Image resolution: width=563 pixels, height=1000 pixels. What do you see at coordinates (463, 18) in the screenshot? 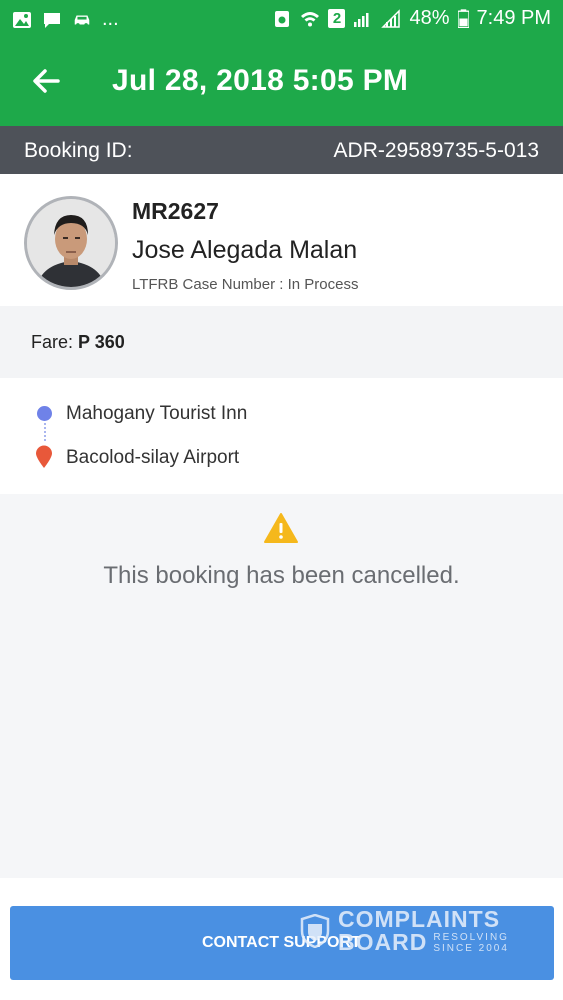
I see `battery-icon` at bounding box center [463, 18].